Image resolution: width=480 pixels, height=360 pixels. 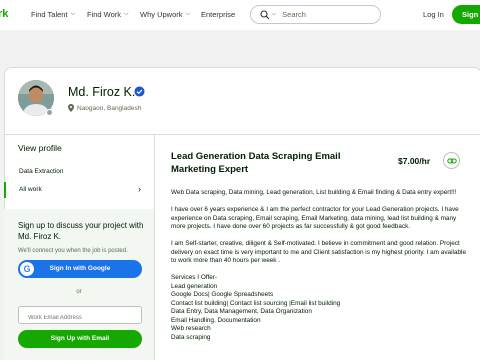 I want to click on search-icon, so click(x=265, y=14).